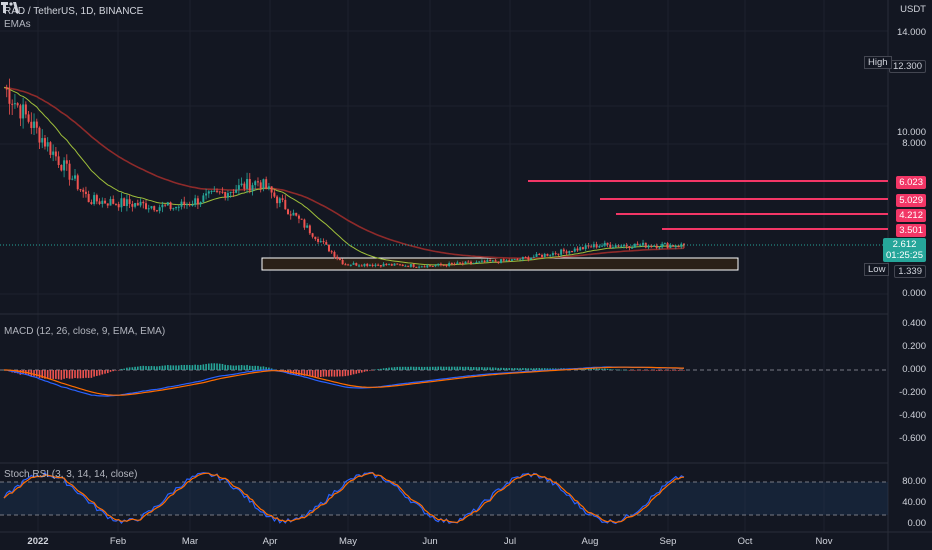 The height and width of the screenshot is (550, 932). Describe the element at coordinates (913, 9) in the screenshot. I see `currency-label: USDT` at that location.